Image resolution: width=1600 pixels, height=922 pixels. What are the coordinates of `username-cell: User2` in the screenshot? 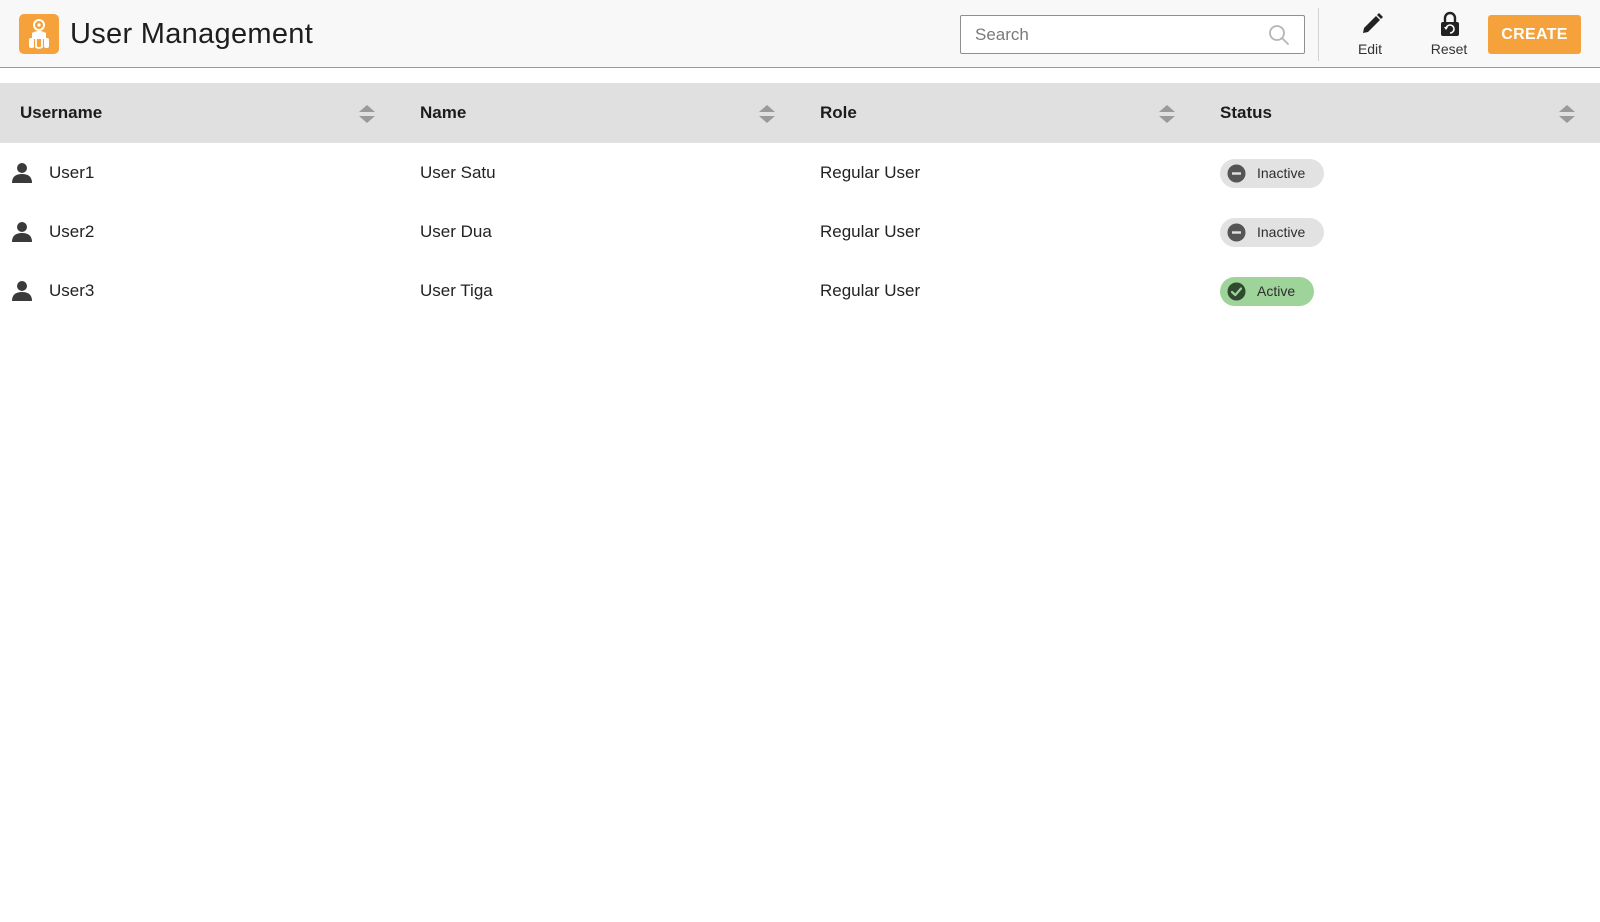 It's located at (72, 231).